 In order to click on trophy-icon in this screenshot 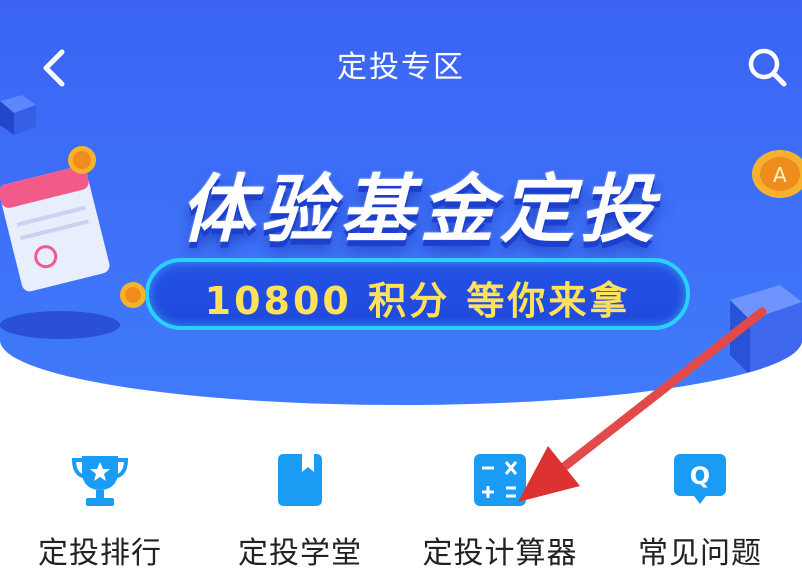, I will do `click(100, 481)`.